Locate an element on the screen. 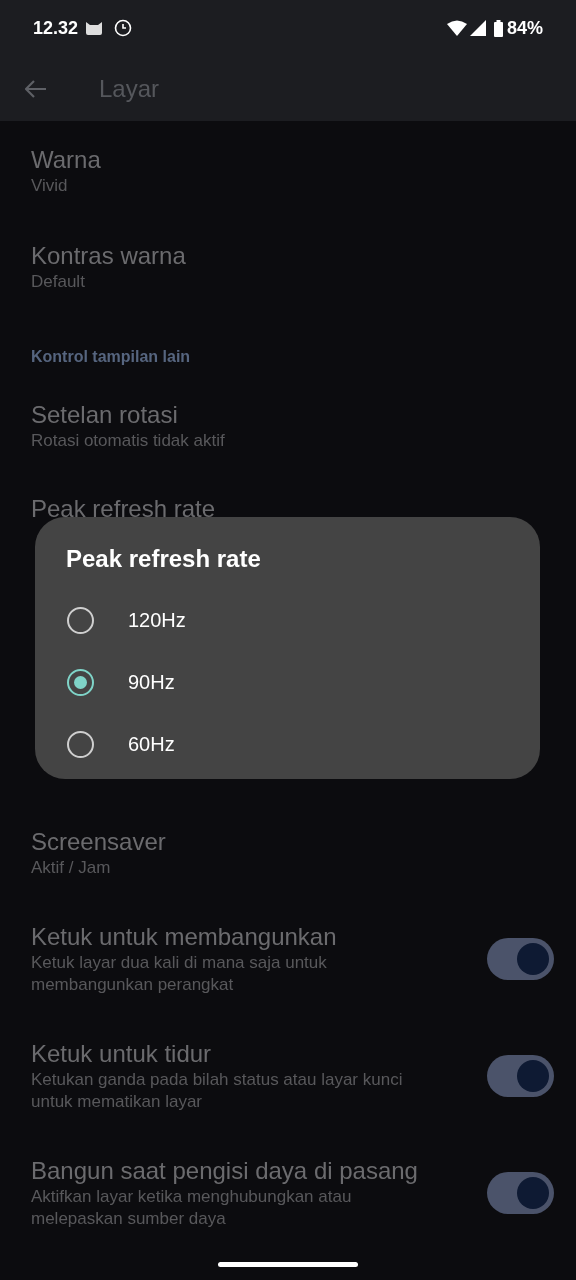 The width and height of the screenshot is (576, 1280). setting-title: Ketuk untuk membangunkan is located at coordinates (184, 937).